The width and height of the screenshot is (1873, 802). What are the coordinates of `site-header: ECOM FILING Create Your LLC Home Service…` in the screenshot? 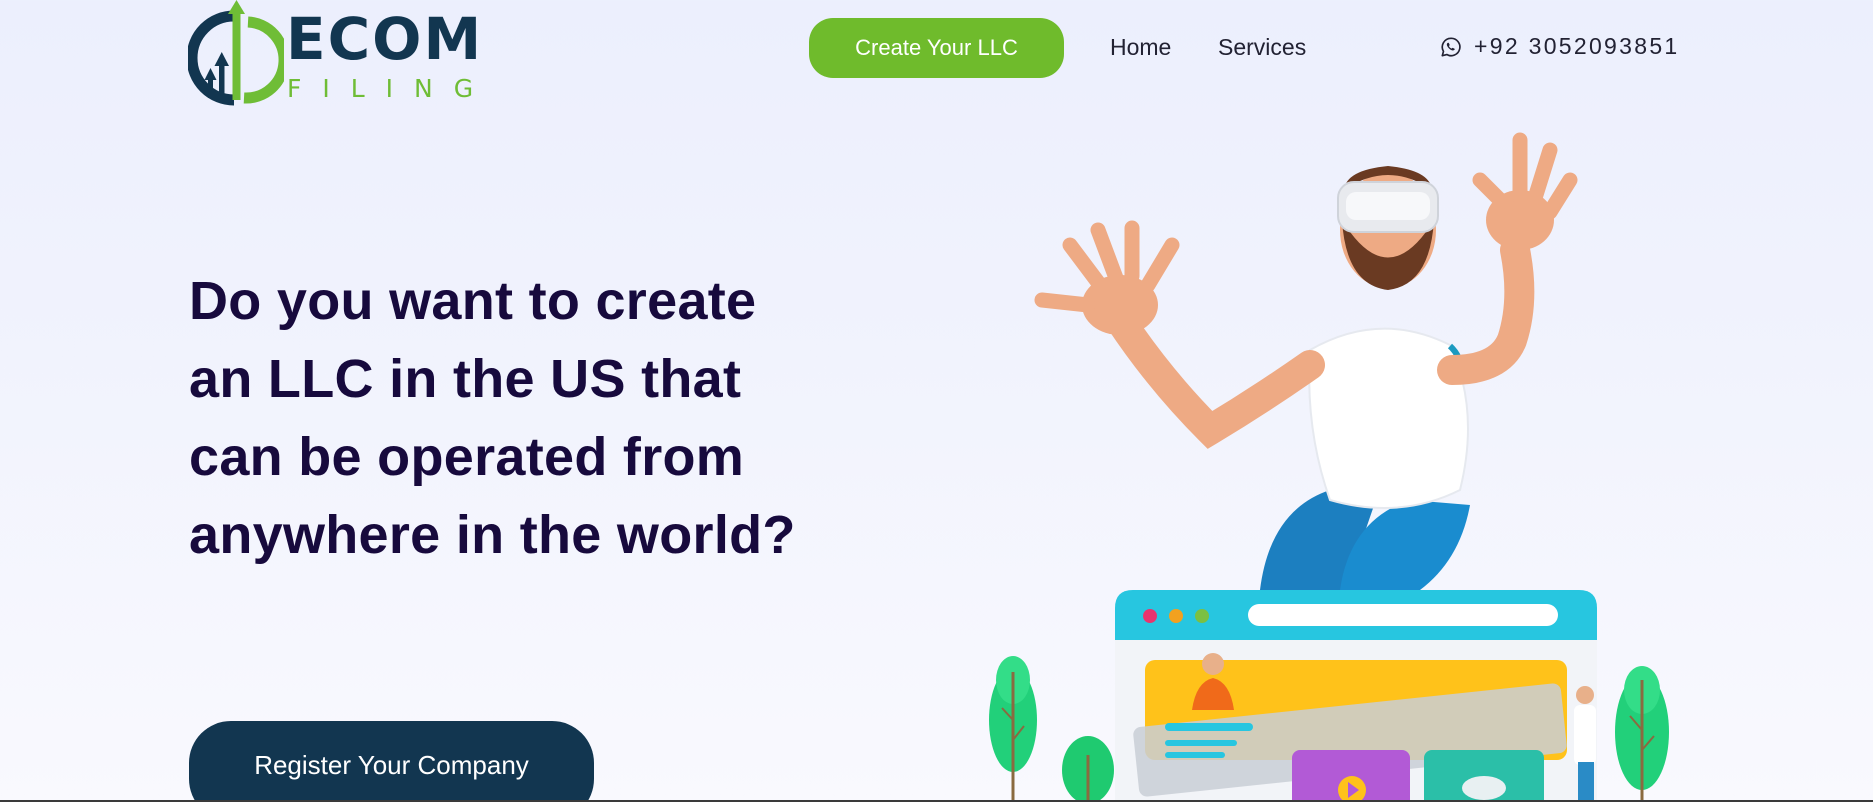 It's located at (936, 55).